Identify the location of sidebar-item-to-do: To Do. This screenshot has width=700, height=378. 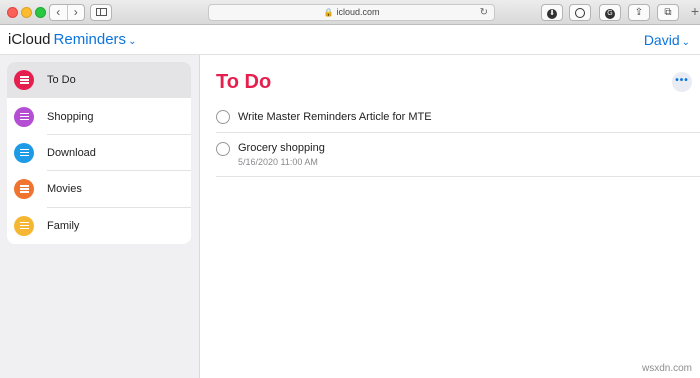
(99, 80).